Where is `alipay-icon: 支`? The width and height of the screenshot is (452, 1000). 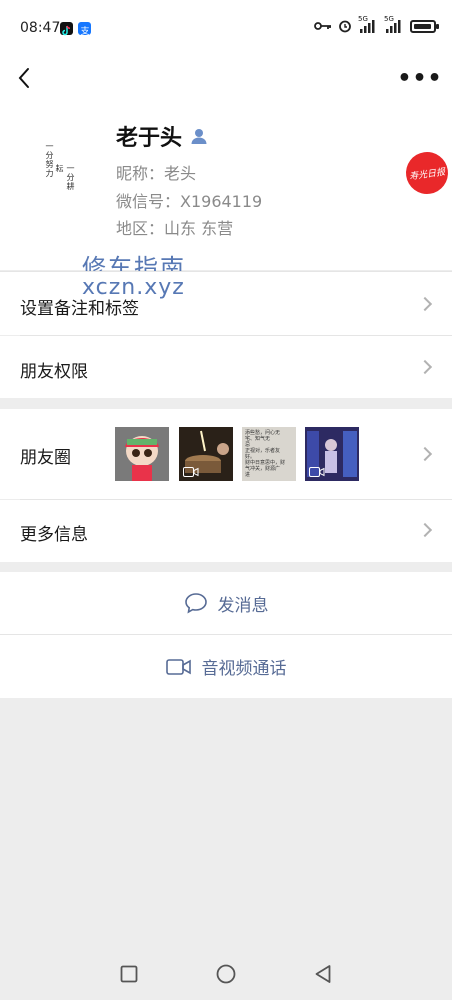
alipay-icon: 支 is located at coordinates (84, 29).